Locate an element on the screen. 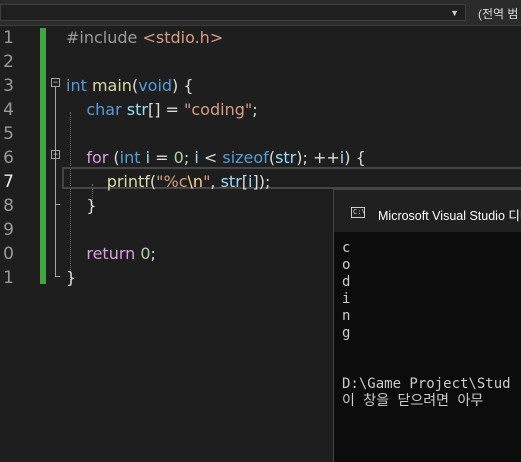  code-token: \n is located at coordinates (195, 181).